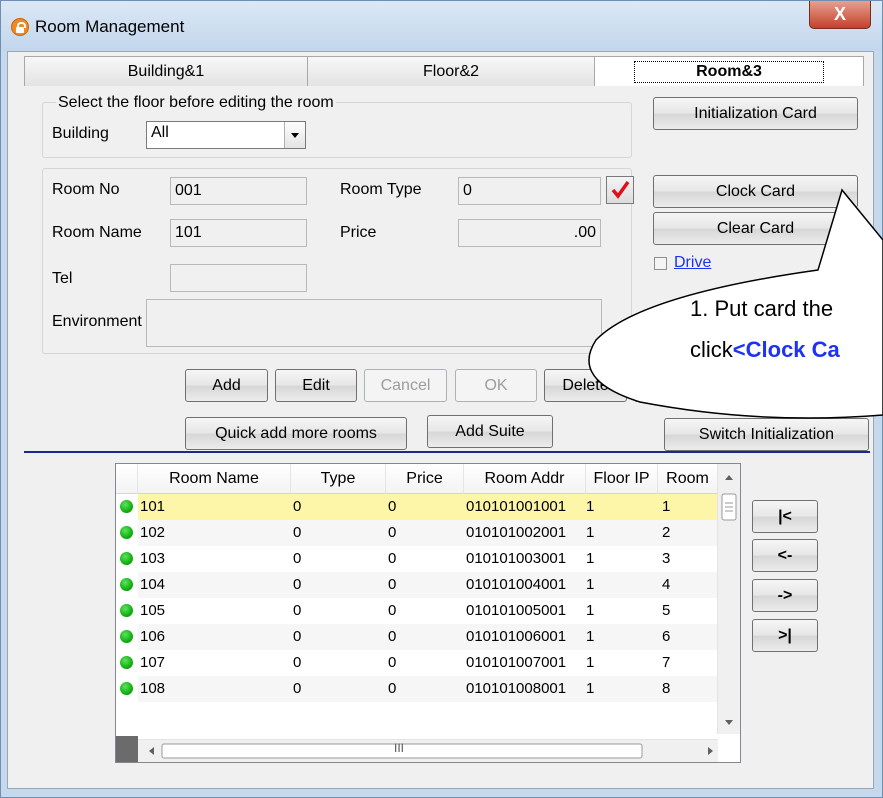  What do you see at coordinates (153, 584) in the screenshot?
I see `table-cell: 104` at bounding box center [153, 584].